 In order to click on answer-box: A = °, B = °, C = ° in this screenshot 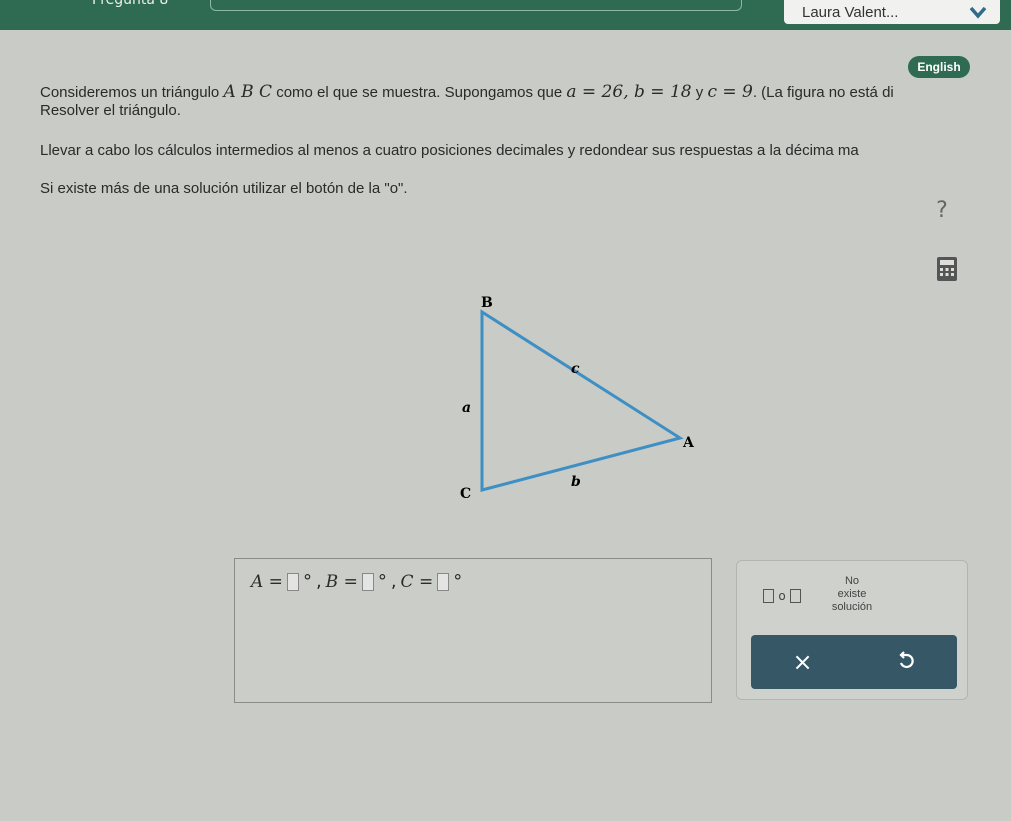, I will do `click(473, 630)`.